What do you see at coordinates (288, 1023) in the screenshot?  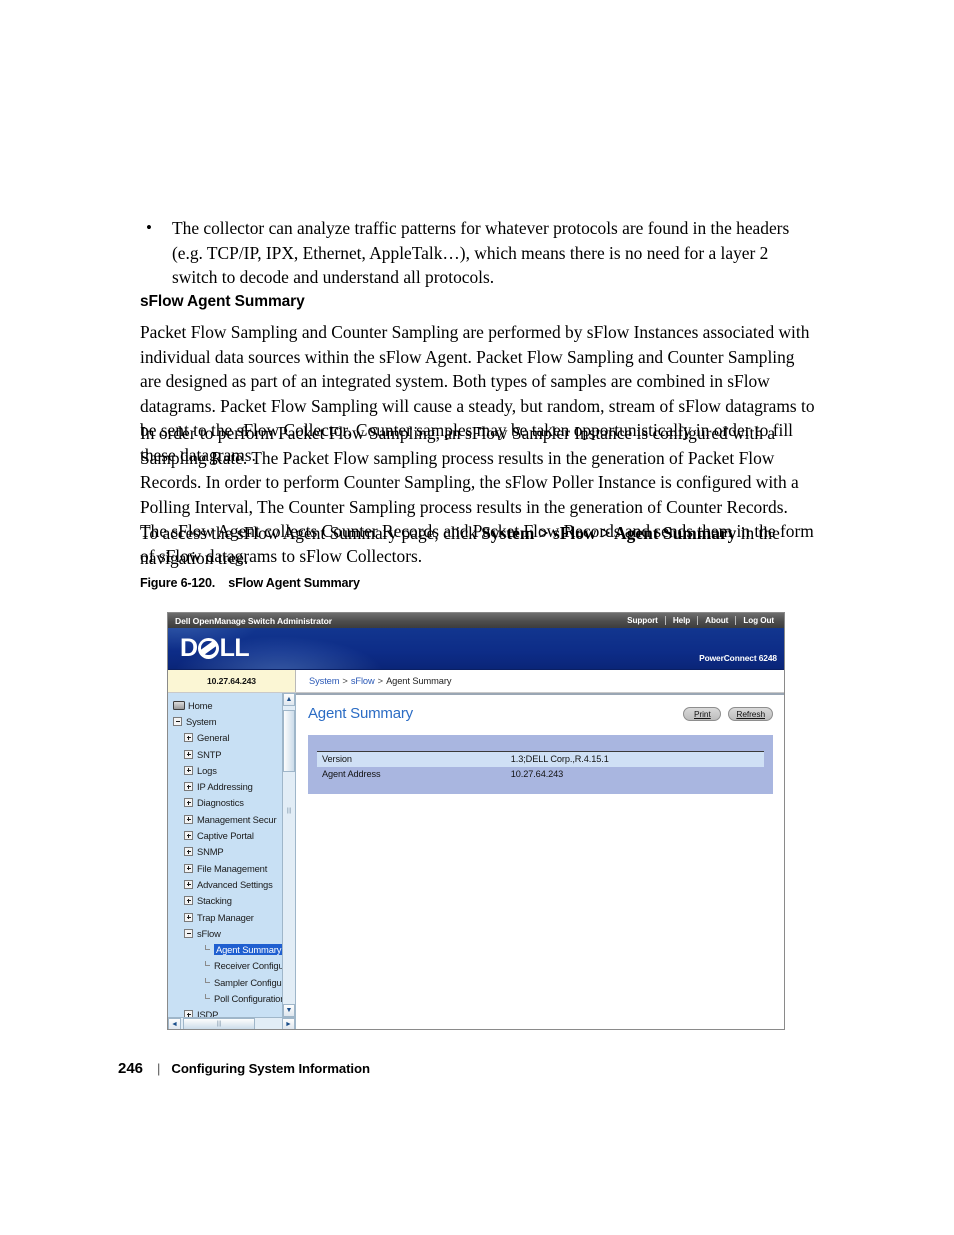 I see `scroll-right-icon: ►` at bounding box center [288, 1023].